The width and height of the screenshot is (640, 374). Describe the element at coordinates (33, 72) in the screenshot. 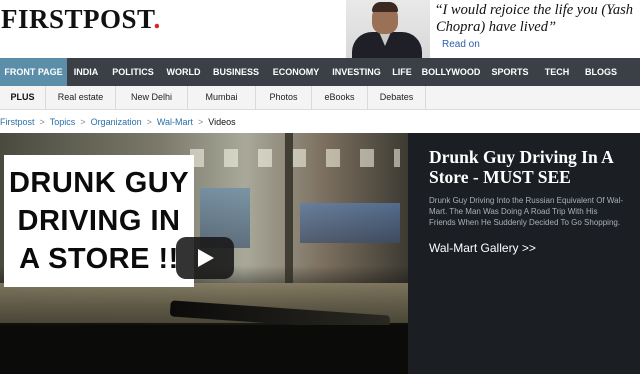

I see `nav-item-front-page: FRONT PAGE` at that location.